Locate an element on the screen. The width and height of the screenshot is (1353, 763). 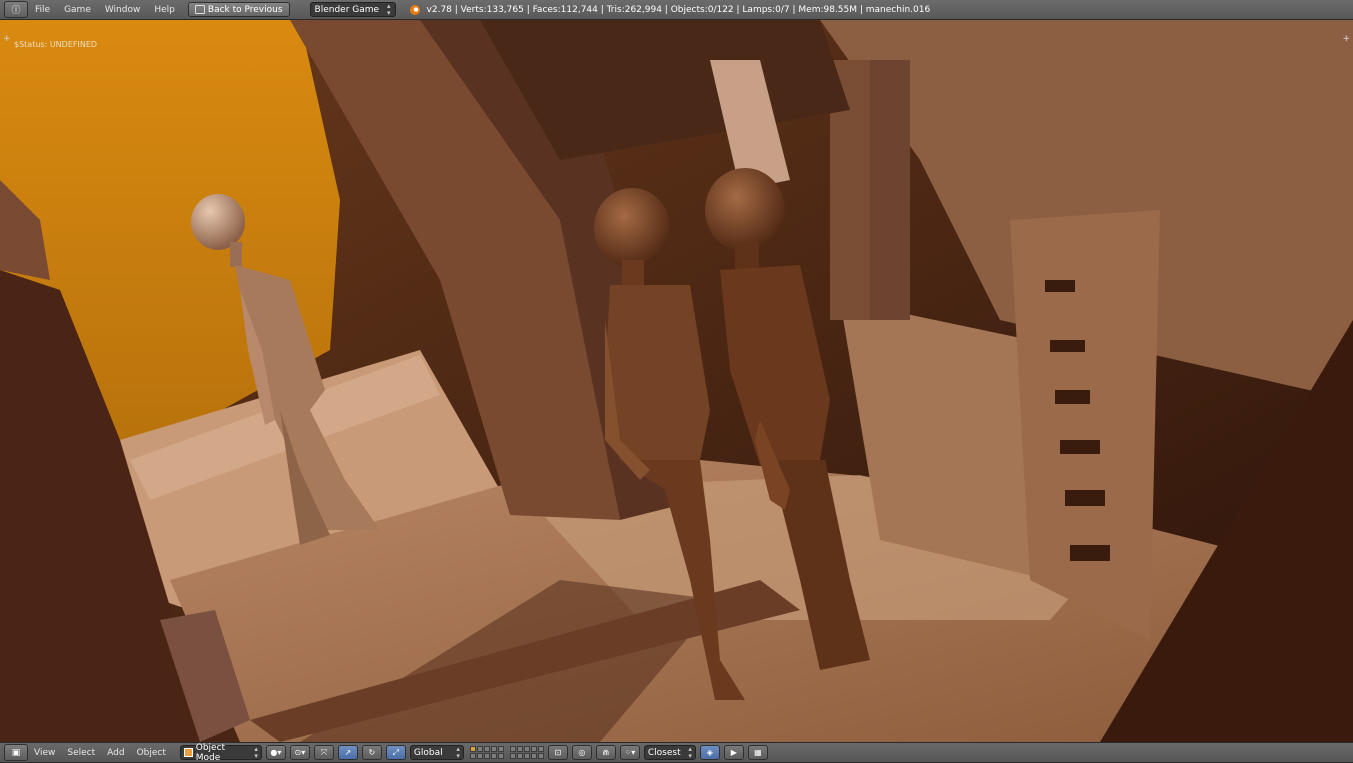
manipulator-toggle: ⤧ is located at coordinates (323, 752).